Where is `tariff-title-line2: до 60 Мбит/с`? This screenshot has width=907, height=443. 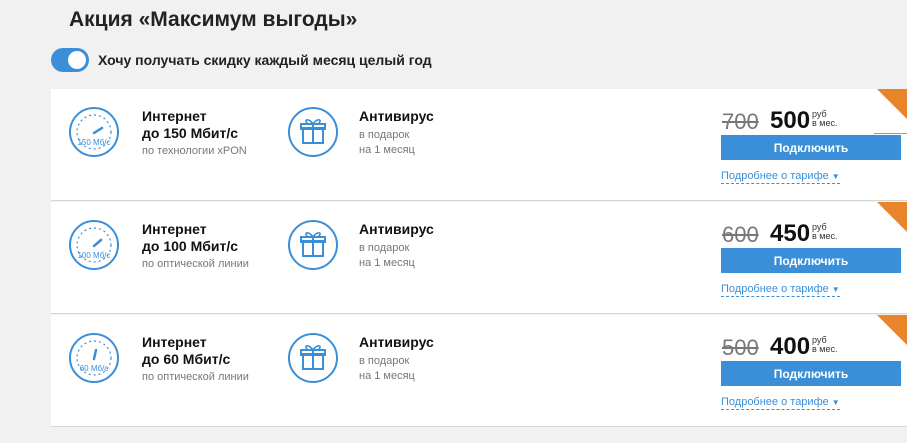 tariff-title-line2: до 60 Мбит/с is located at coordinates (186, 359).